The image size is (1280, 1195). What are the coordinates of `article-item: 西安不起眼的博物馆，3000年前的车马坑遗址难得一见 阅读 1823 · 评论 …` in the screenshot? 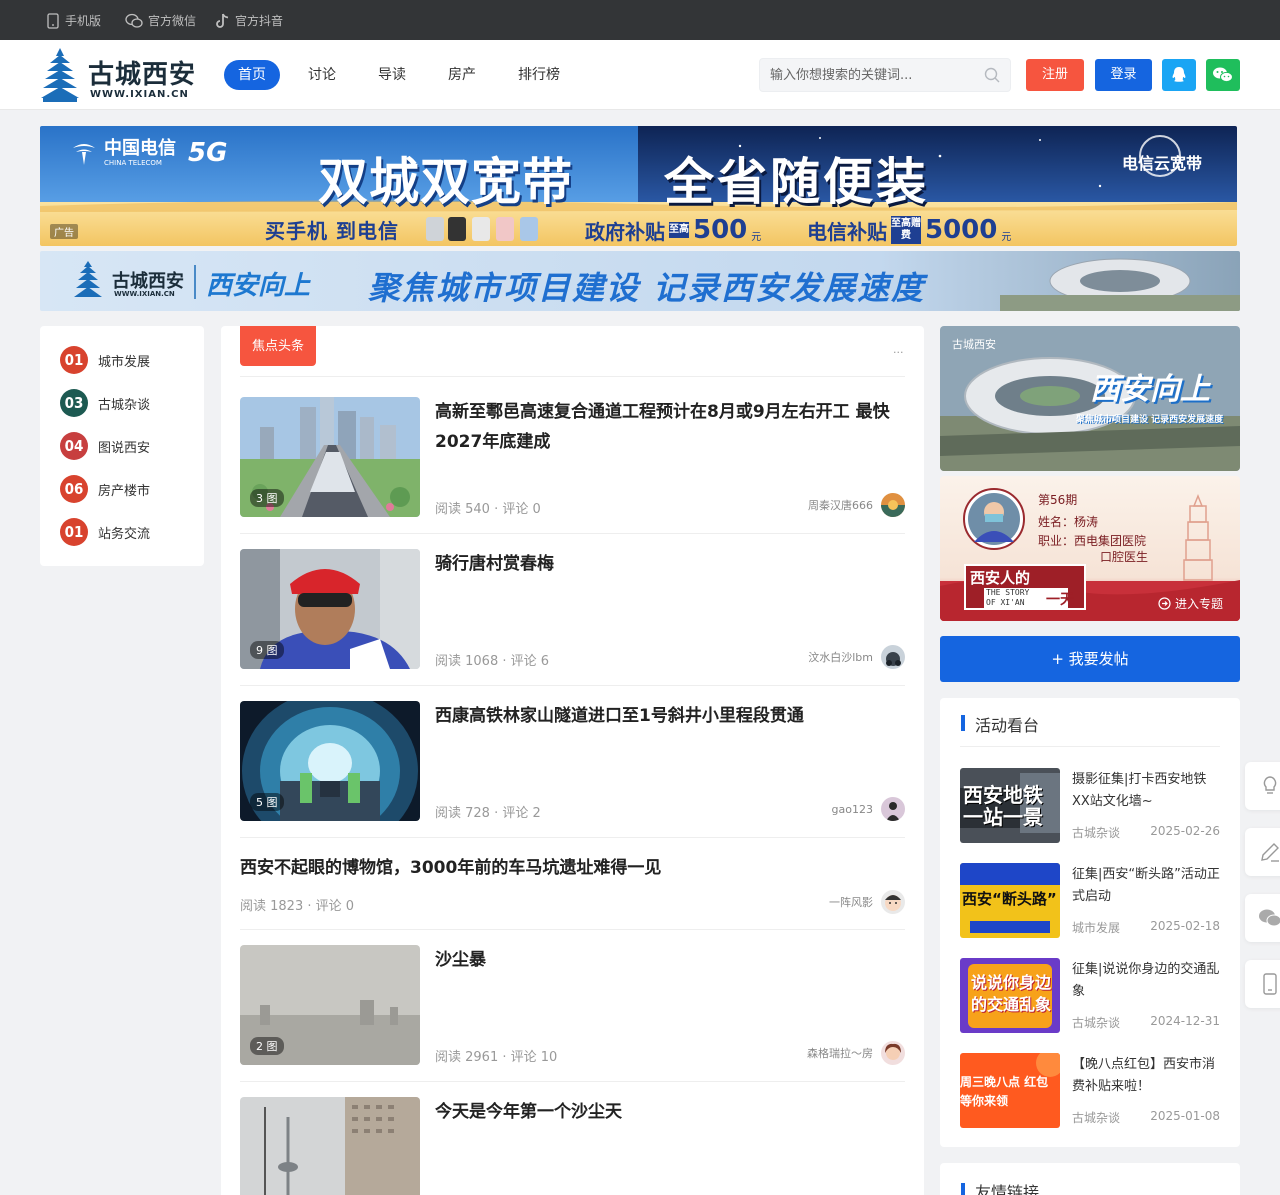 It's located at (572, 885).